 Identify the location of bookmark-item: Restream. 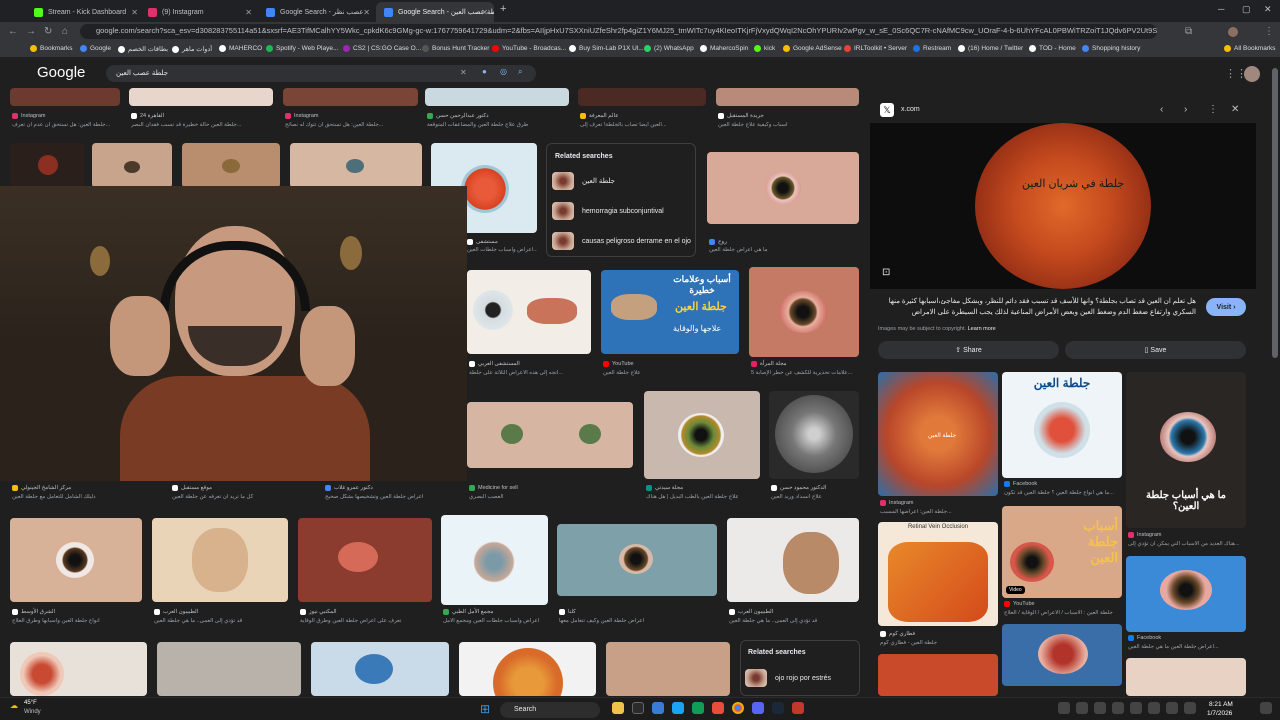
(932, 48).